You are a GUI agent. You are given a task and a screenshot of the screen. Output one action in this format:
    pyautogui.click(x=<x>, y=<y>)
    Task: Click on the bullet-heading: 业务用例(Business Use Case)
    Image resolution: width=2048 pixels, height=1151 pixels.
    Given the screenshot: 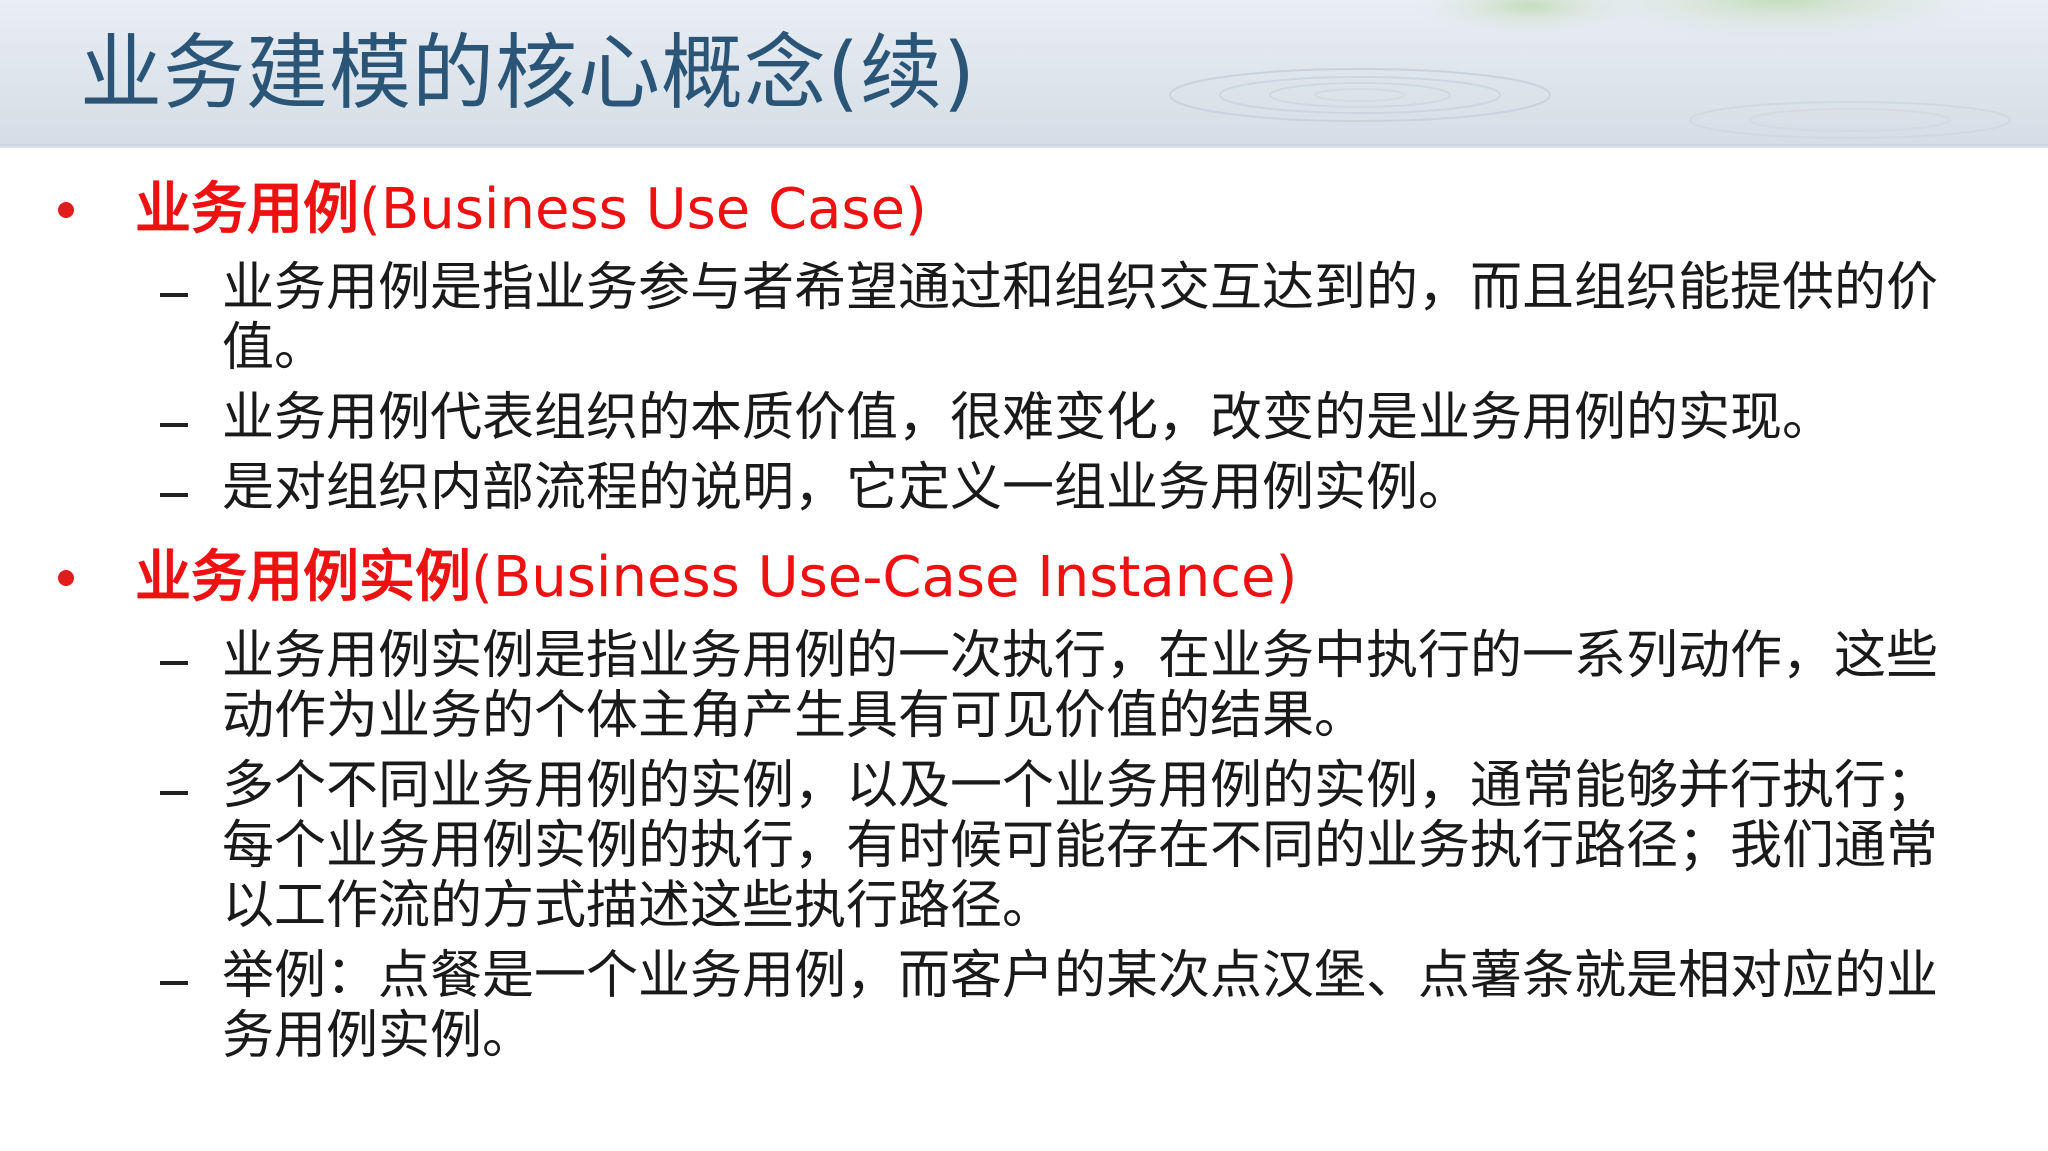 What is the action you would take?
    pyautogui.click(x=531, y=210)
    